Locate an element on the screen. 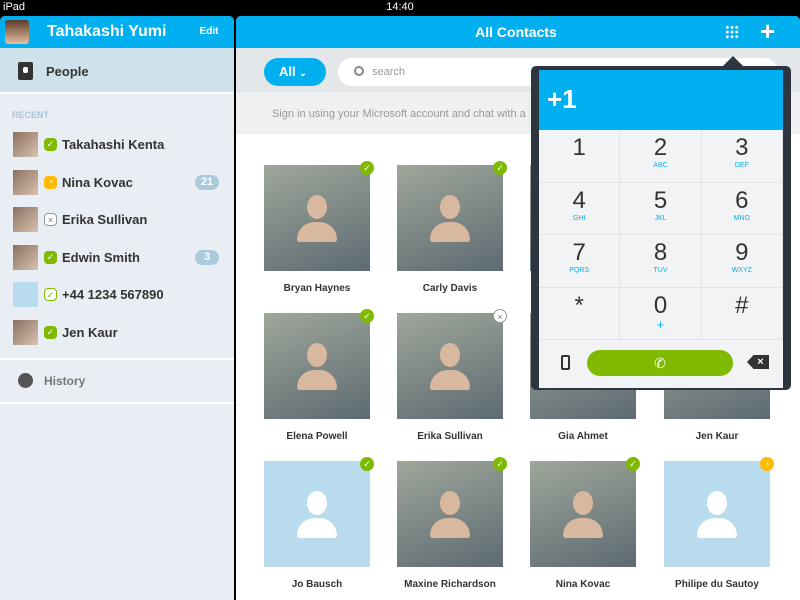 Image resolution: width=800 pixels, height=600 pixels. key-digit: # is located at coordinates (742, 305).